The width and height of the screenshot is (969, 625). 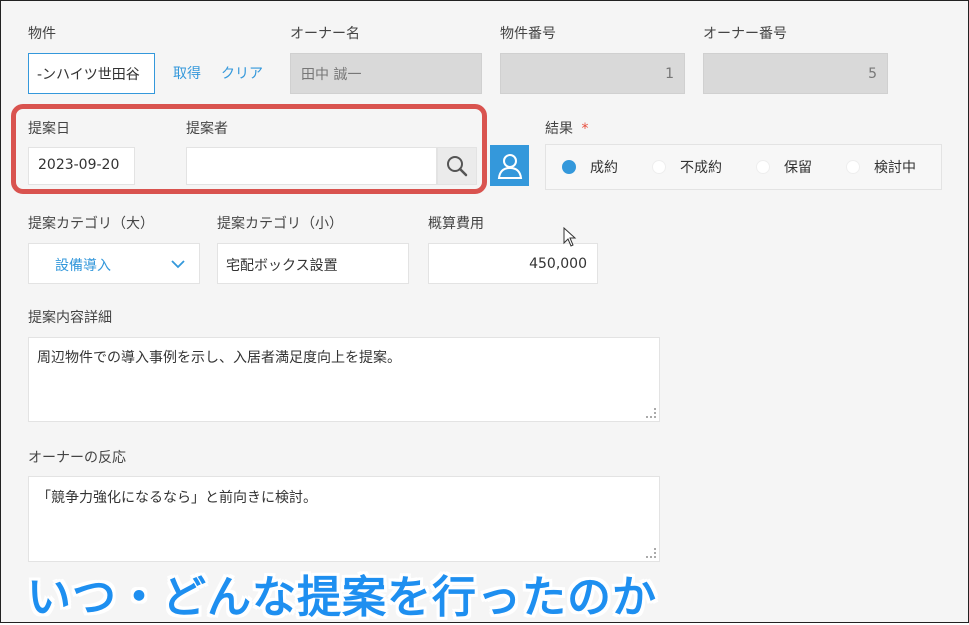 What do you see at coordinates (242, 73) in the screenshot?
I see `clear-button: クリア` at bounding box center [242, 73].